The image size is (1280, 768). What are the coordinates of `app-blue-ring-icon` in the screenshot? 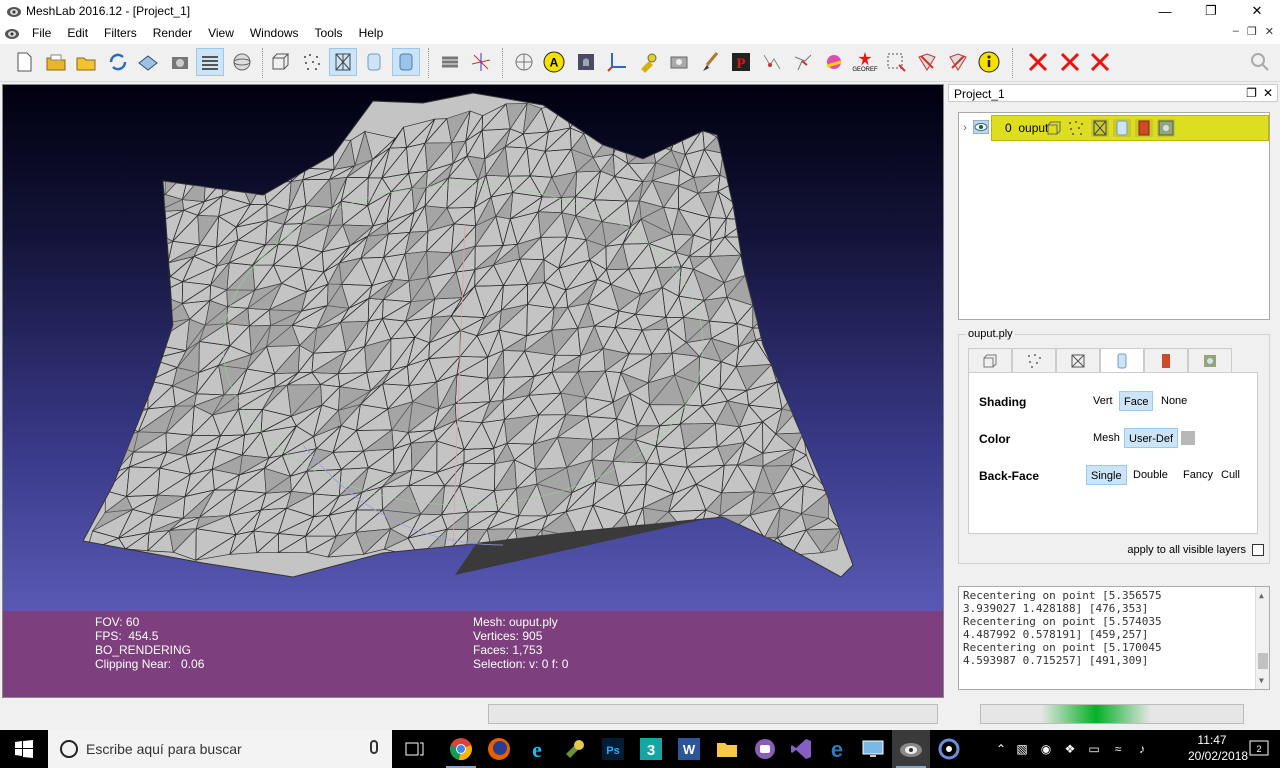 It's located at (949, 749).